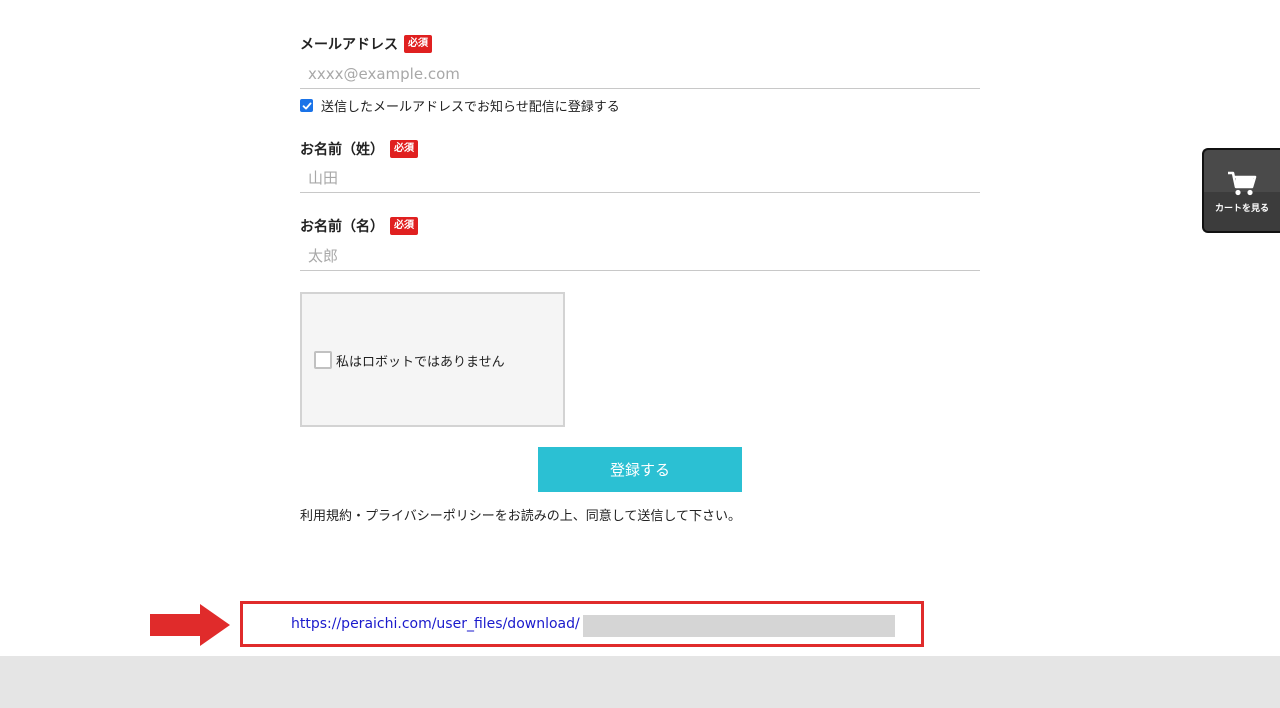 This screenshot has width=1280, height=708. Describe the element at coordinates (640, 74) in the screenshot. I see `email-input` at that location.